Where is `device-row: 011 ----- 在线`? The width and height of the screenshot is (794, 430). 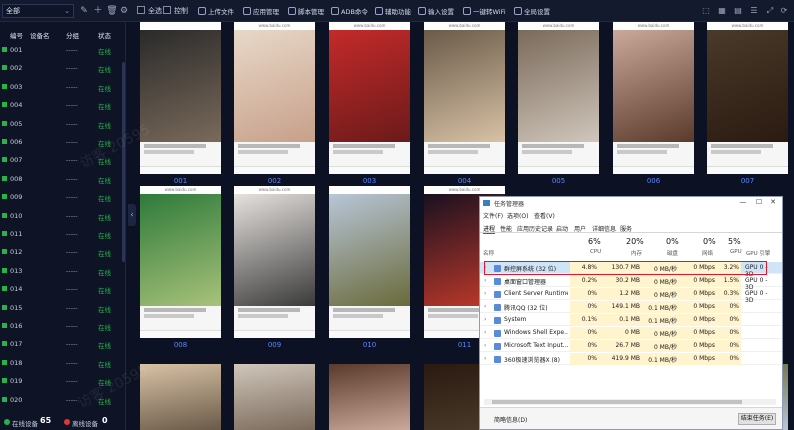
device-row: 011 ----- 在线 is located at coordinates (63, 234).